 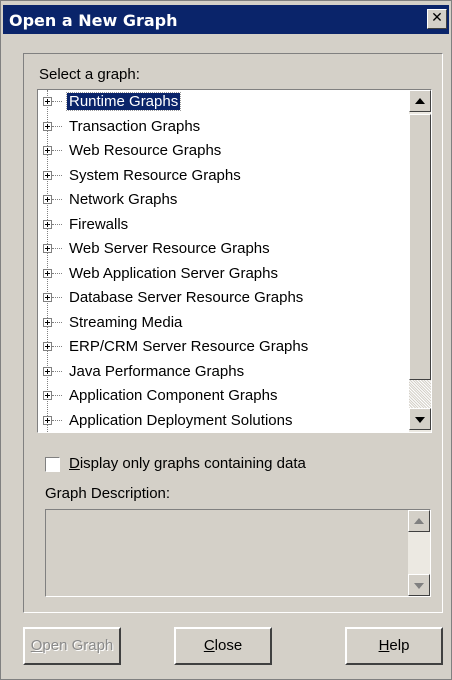 I want to click on graph-description-box, so click(x=238, y=553).